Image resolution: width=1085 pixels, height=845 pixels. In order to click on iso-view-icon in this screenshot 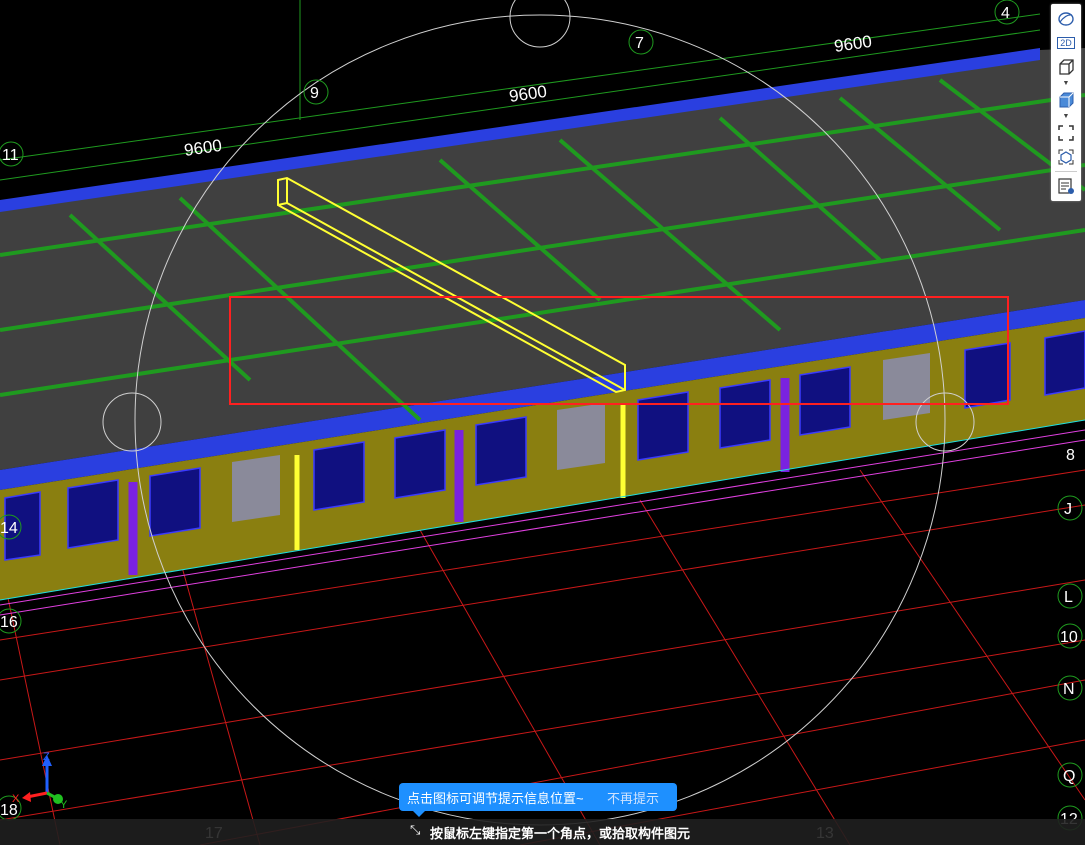, I will do `click(1066, 157)`.